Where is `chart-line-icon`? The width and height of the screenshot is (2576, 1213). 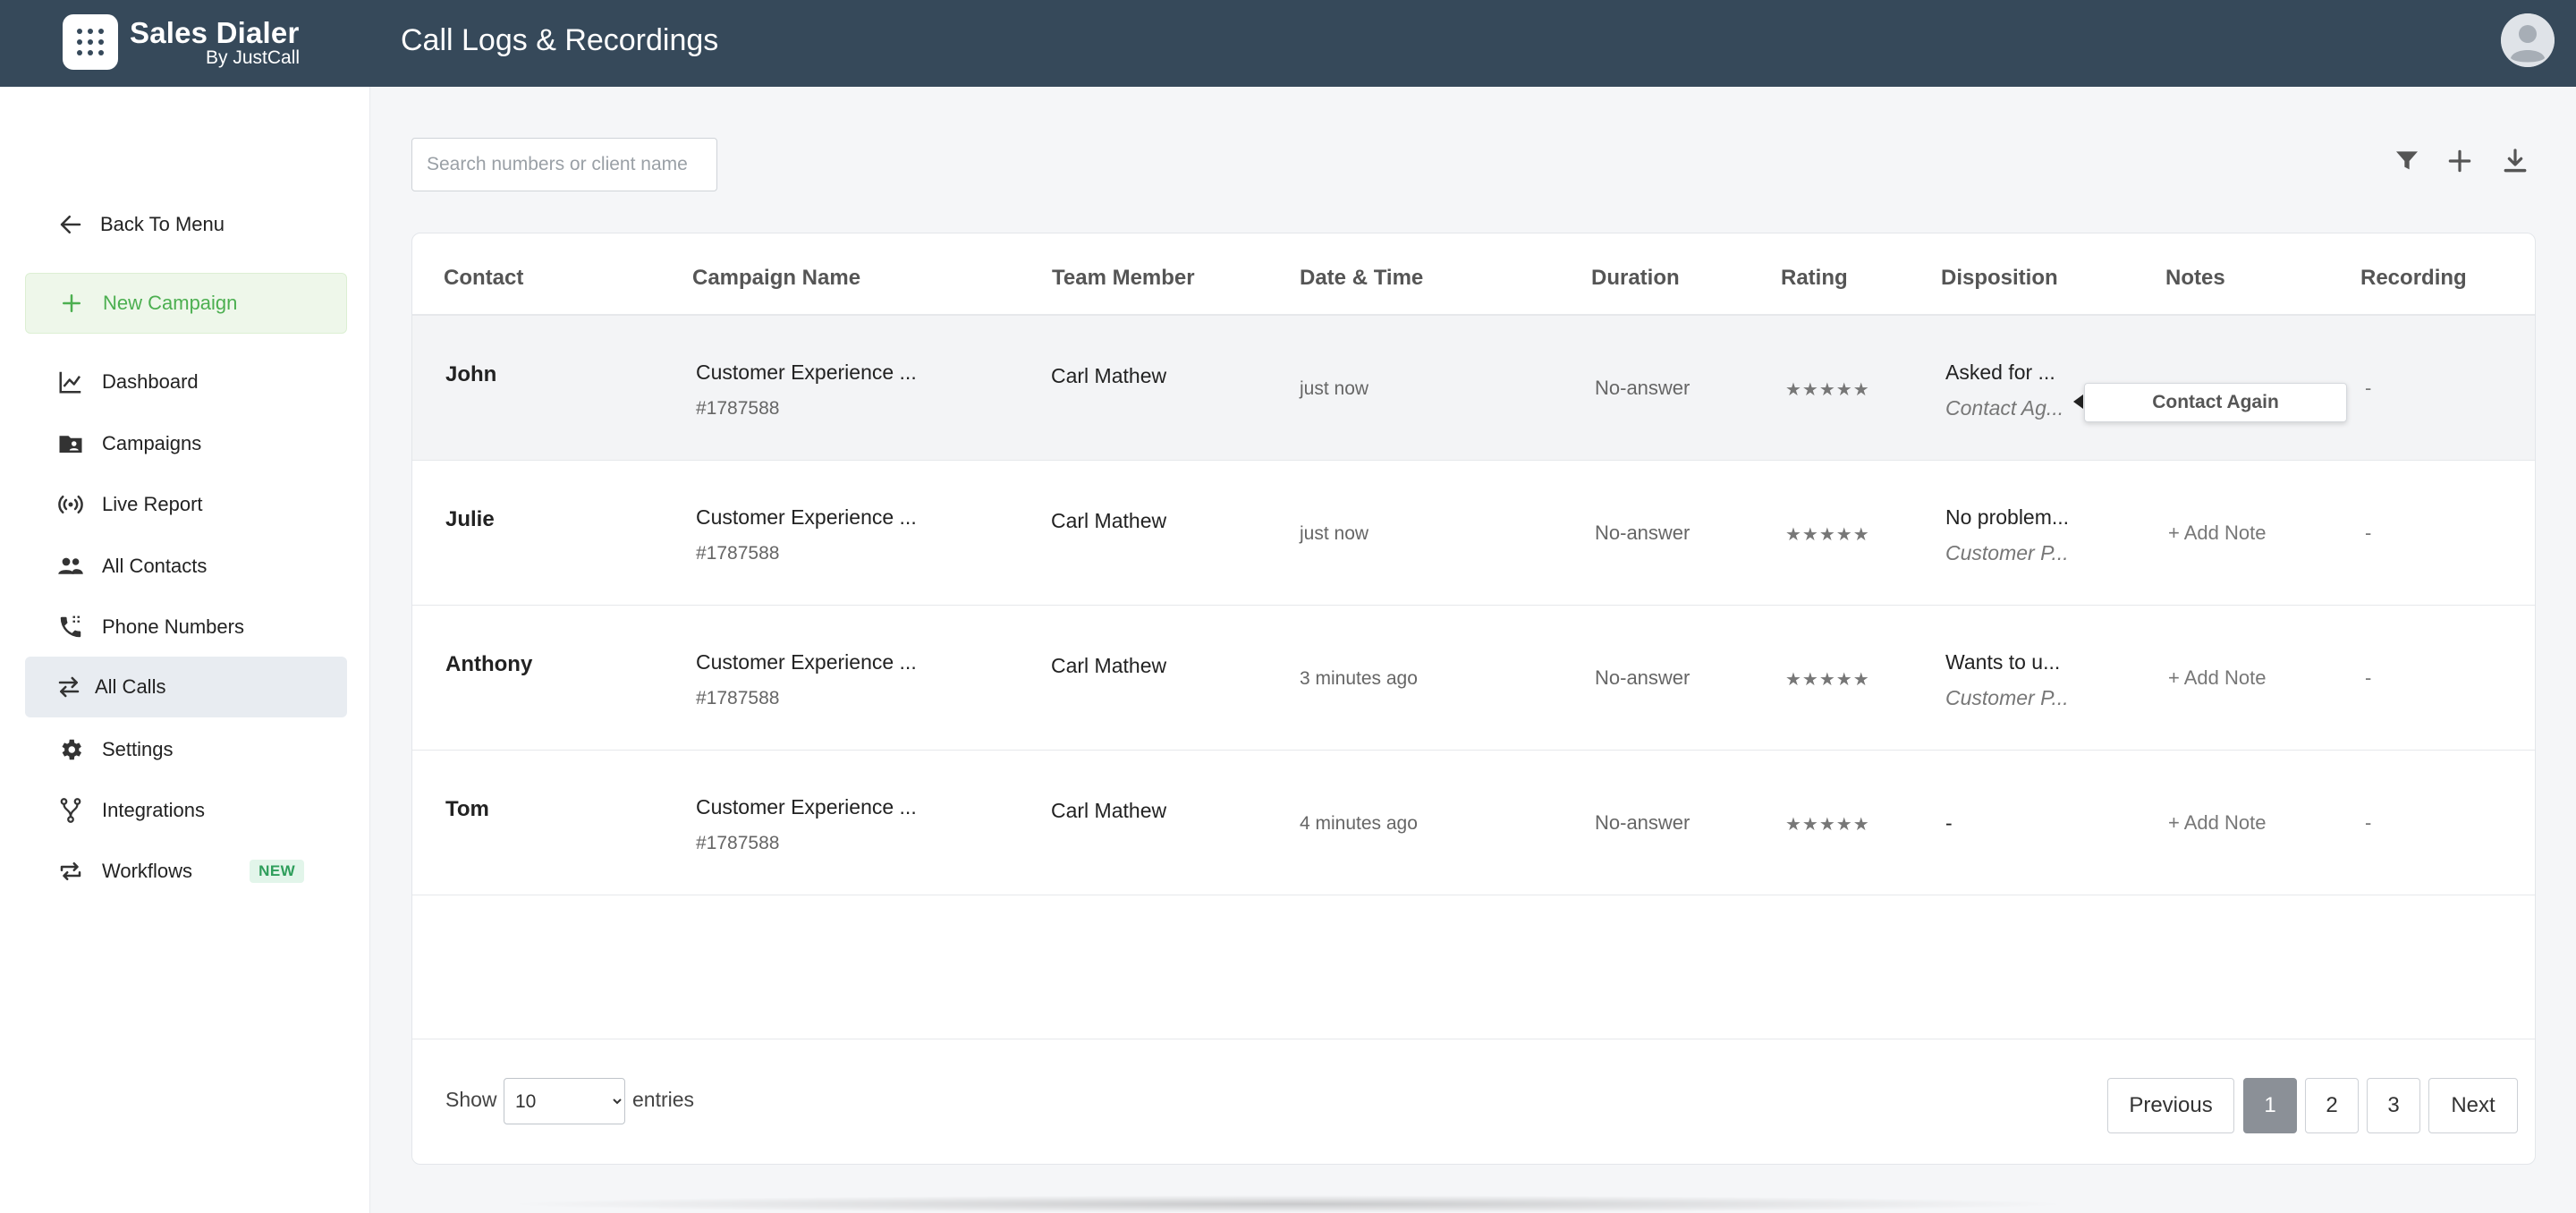 chart-line-icon is located at coordinates (70, 382).